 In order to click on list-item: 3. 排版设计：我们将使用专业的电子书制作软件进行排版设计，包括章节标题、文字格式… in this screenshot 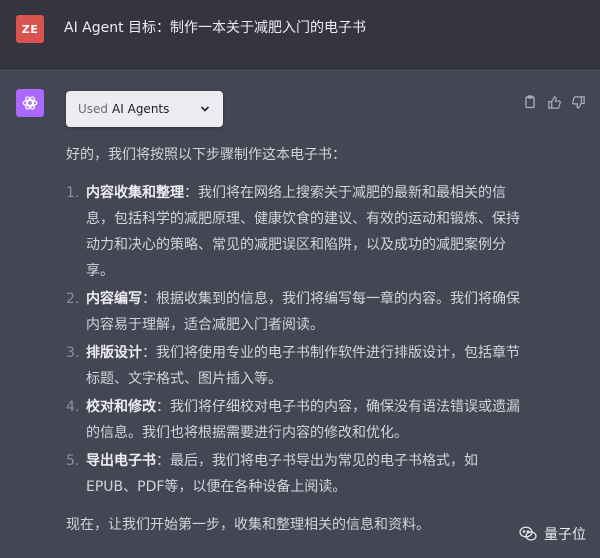, I will do `click(296, 366)`.